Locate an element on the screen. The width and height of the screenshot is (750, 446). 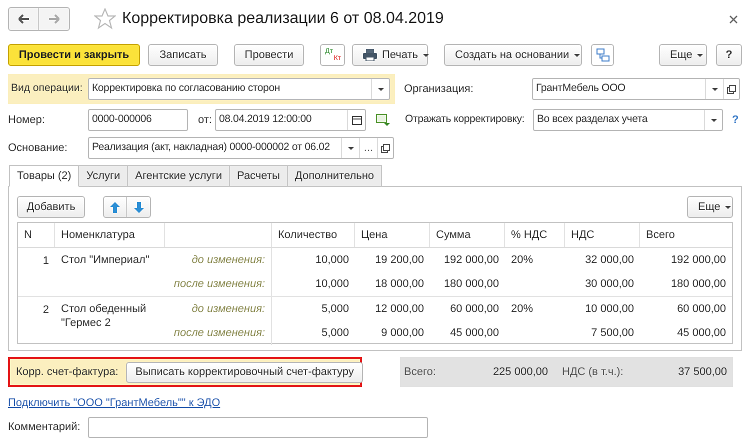
totals-label: Всего: is located at coordinates (420, 372).